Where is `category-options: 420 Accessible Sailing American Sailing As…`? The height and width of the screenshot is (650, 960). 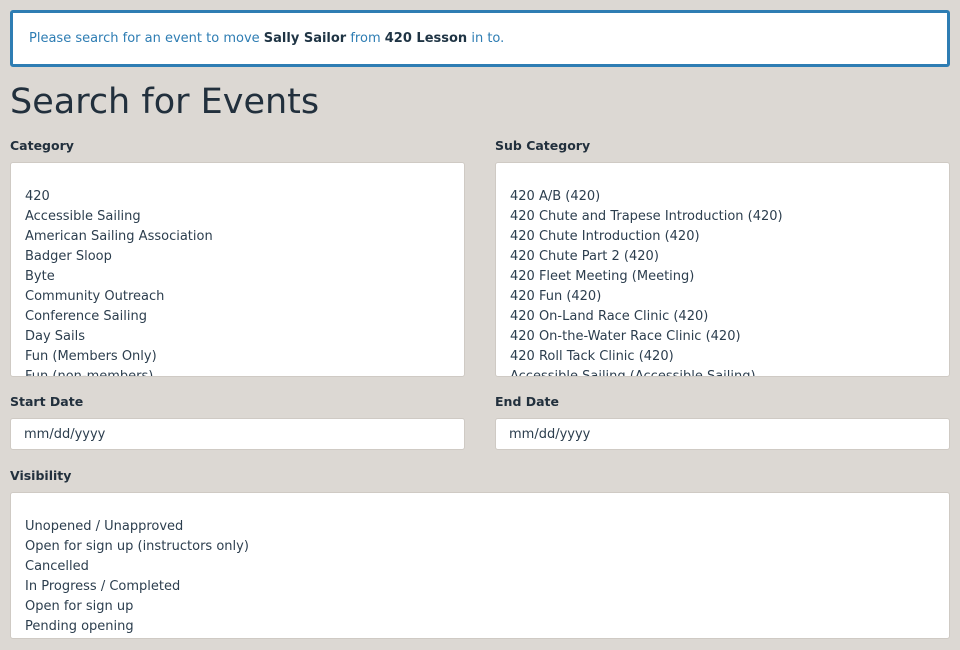
category-options: 420 Accessible Sailing American Sailing As… is located at coordinates (119, 281).